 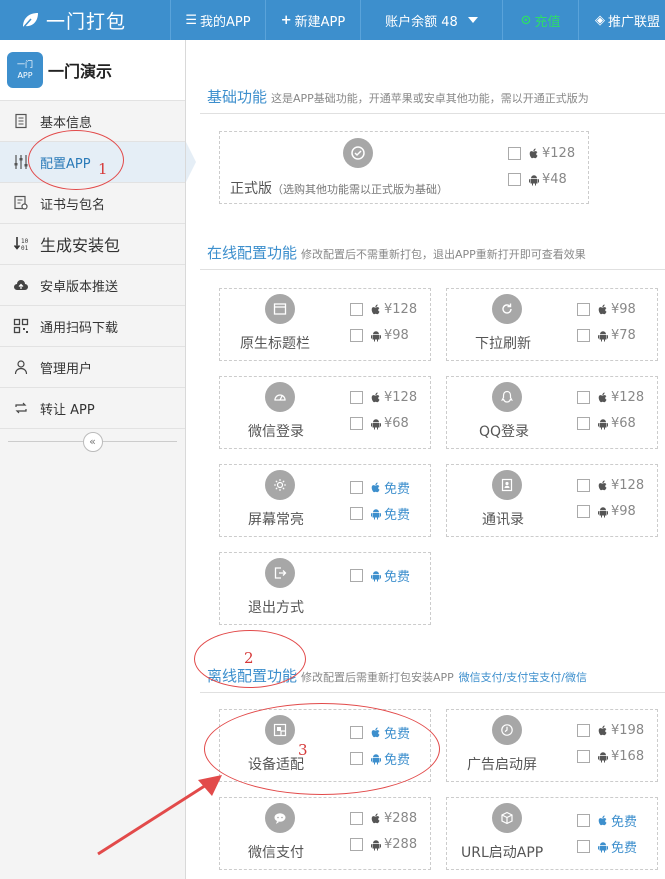 I want to click on sidebar-item-certificate: 证书与包名, so click(x=92, y=203).